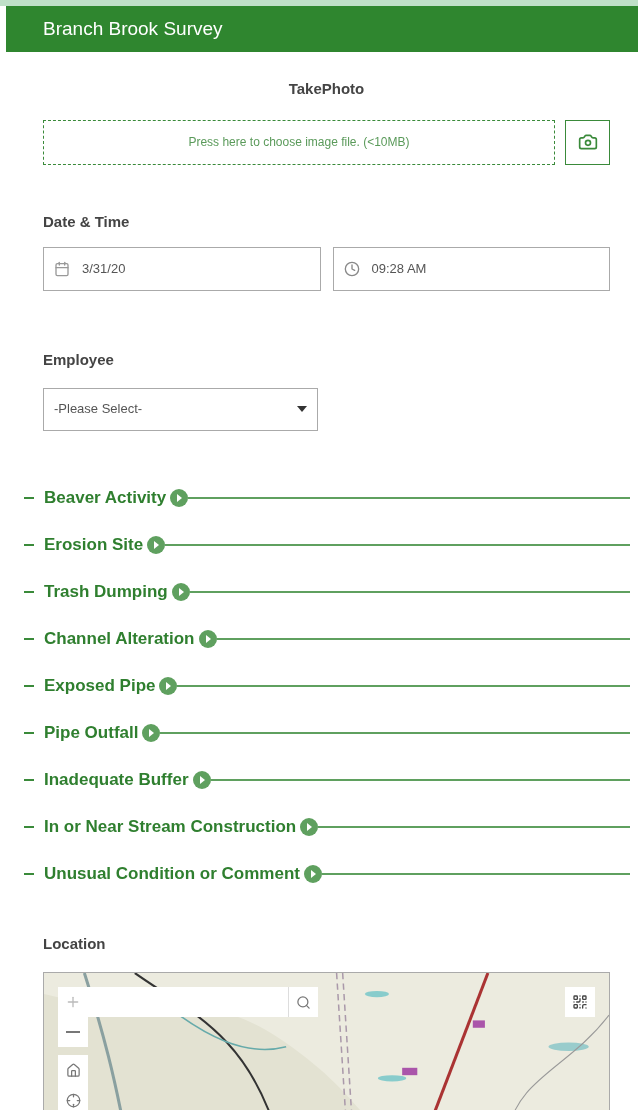 The width and height of the screenshot is (638, 1110). I want to click on group-title: Unusual Condition or Comment, so click(172, 873).